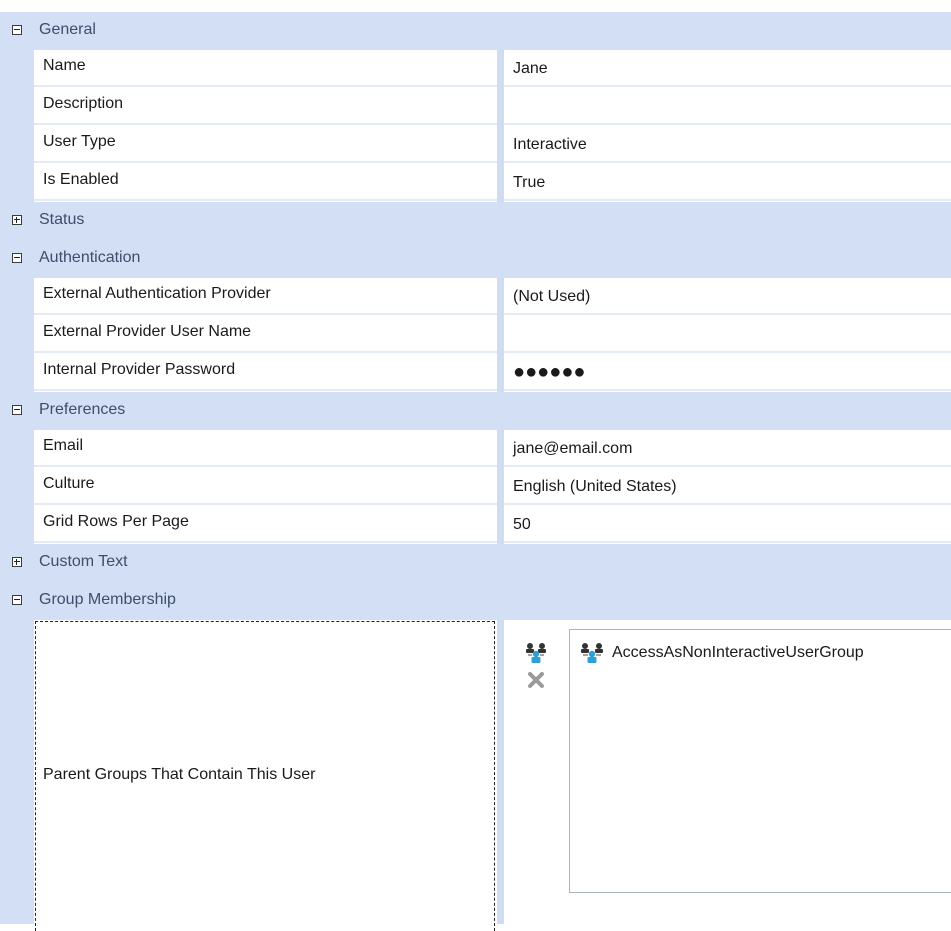  I want to click on property-value: True, so click(529, 183).